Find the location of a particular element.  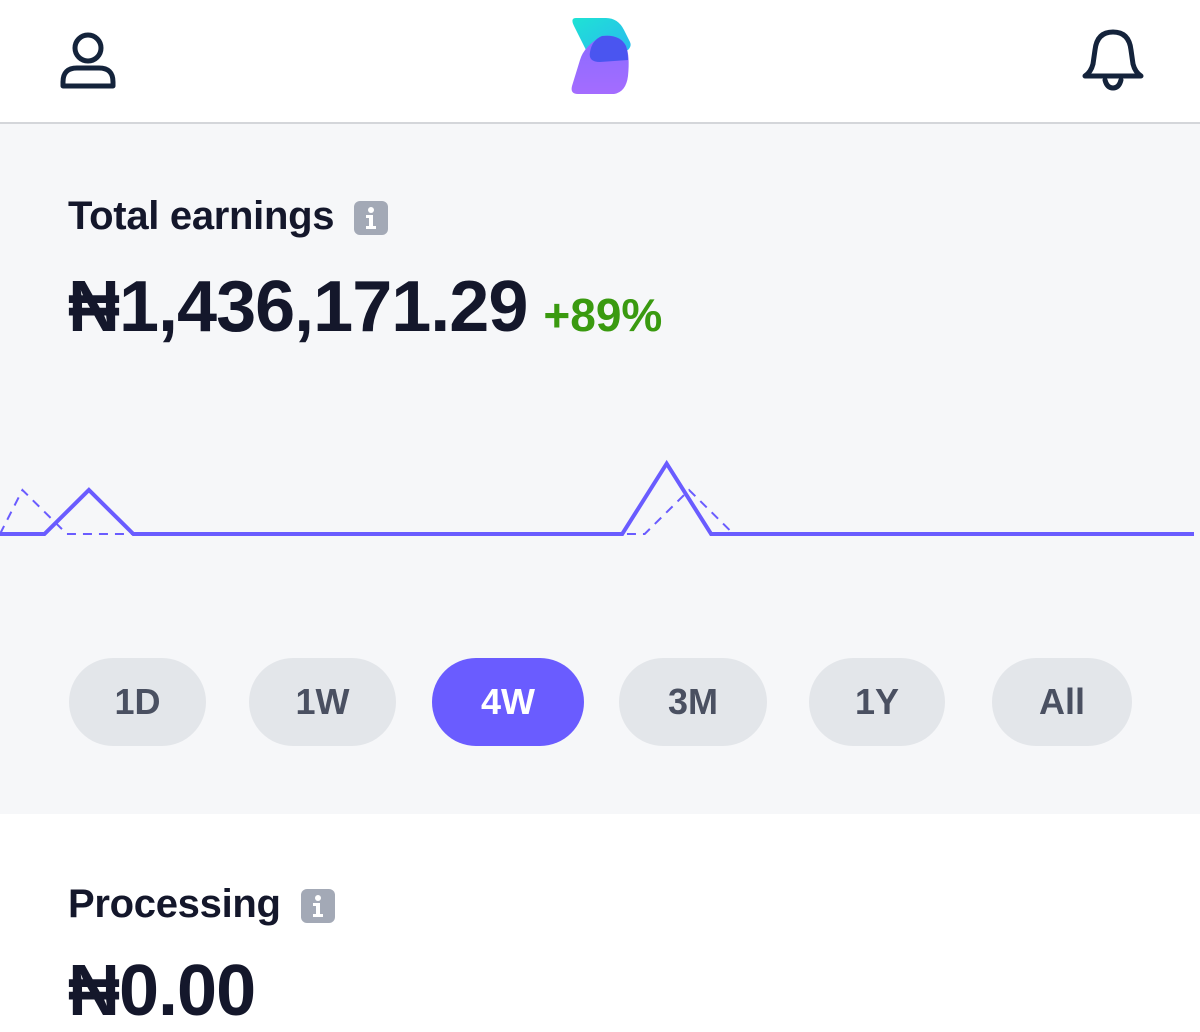

range-all-button: All is located at coordinates (1062, 702).